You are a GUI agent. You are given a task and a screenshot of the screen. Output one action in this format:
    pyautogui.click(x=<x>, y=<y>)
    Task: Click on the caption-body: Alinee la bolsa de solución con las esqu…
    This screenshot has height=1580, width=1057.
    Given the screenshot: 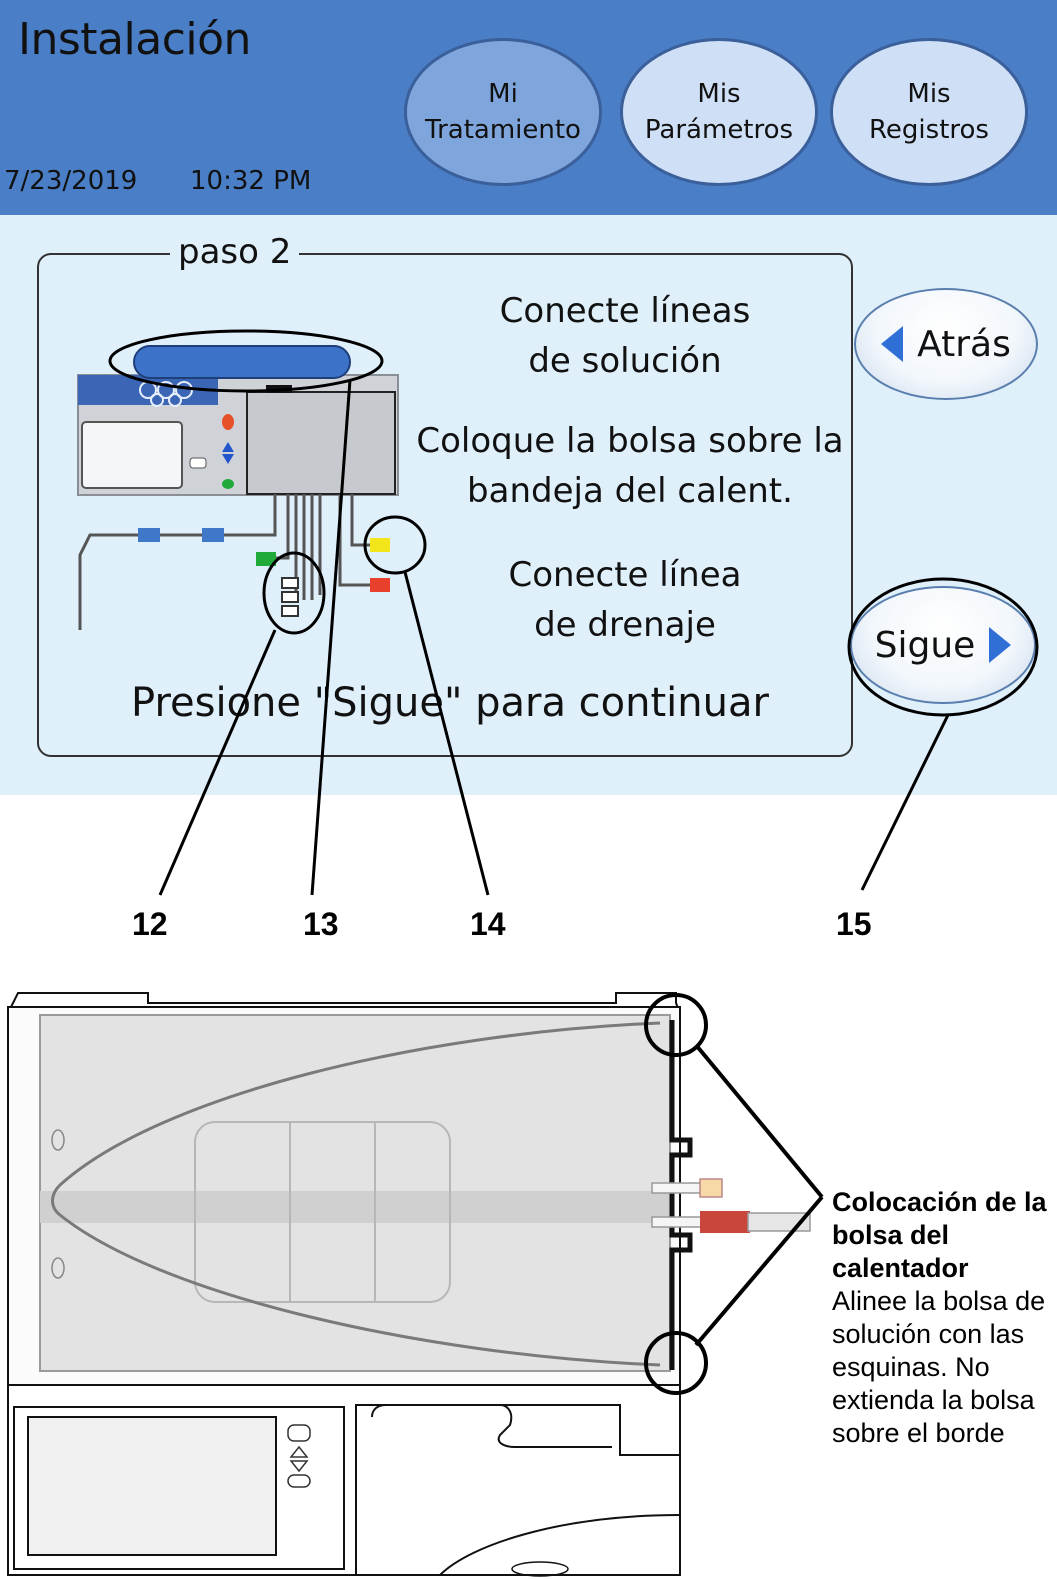 What is the action you would take?
    pyautogui.click(x=939, y=1367)
    